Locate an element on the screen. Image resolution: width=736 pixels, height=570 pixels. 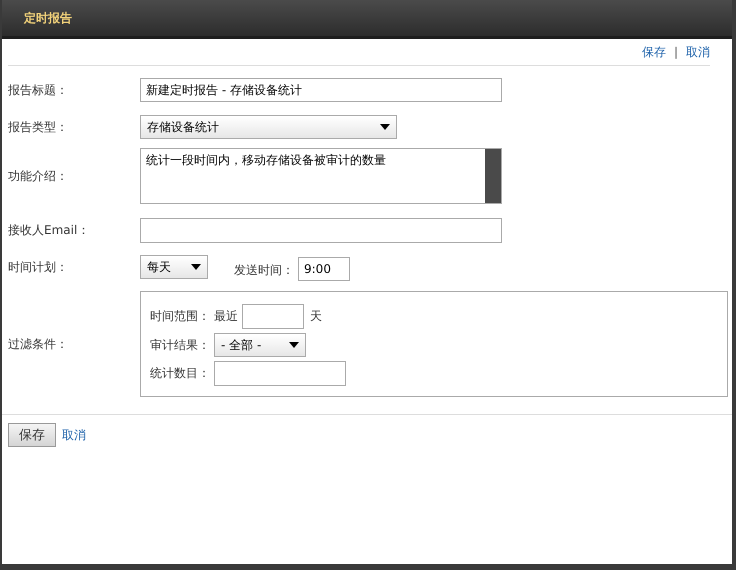
save-button: 保存 is located at coordinates (32, 435).